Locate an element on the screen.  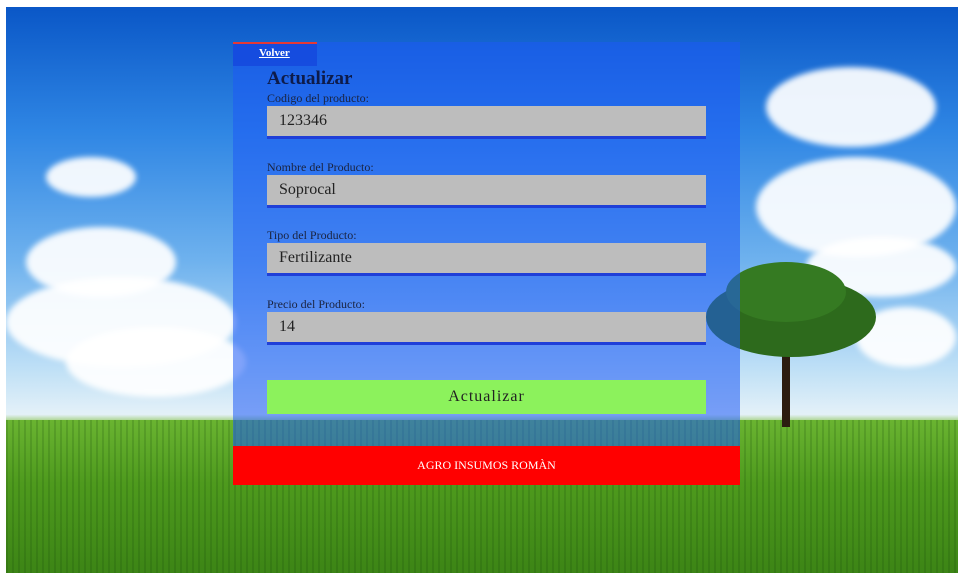
codigo-input is located at coordinates (486, 122).